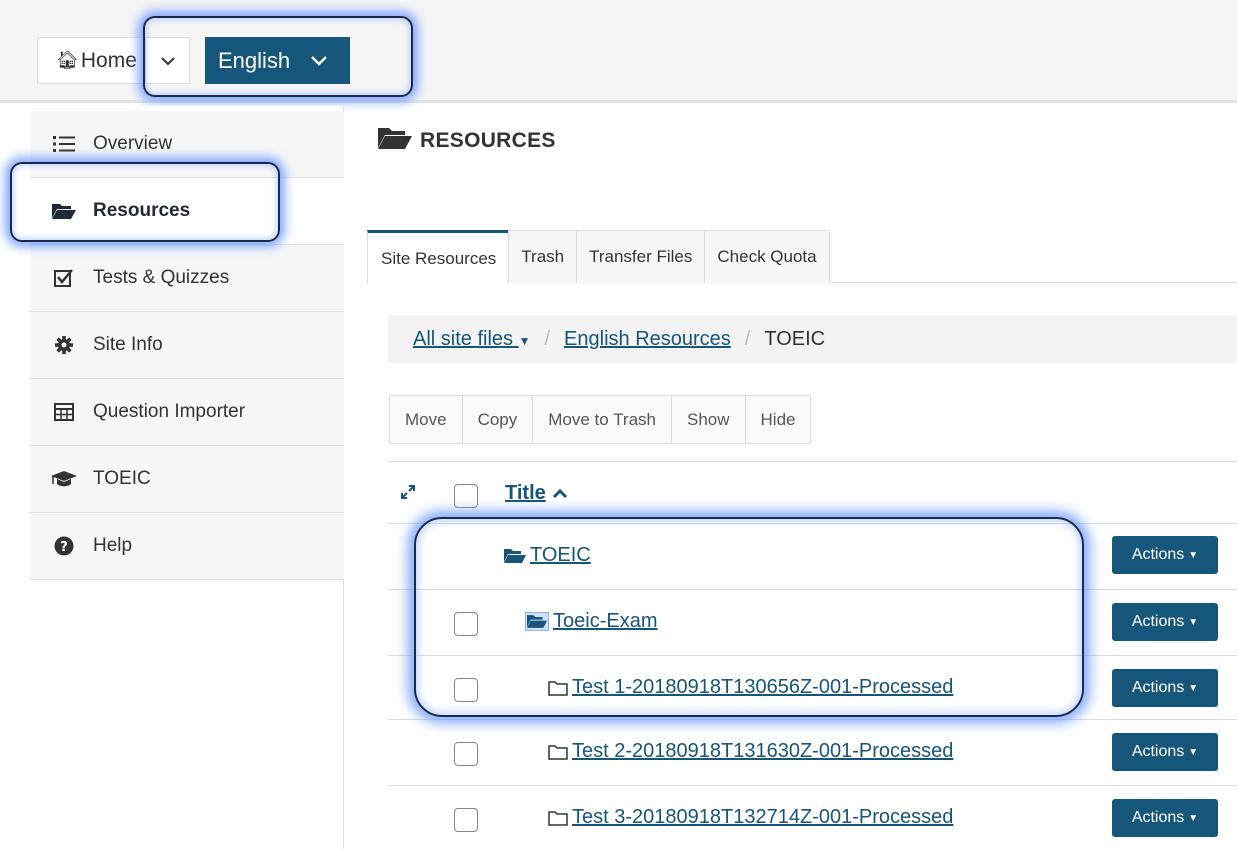 The height and width of the screenshot is (849, 1237). Describe the element at coordinates (767, 256) in the screenshot. I see `tab-check-quota: Check Quota` at that location.